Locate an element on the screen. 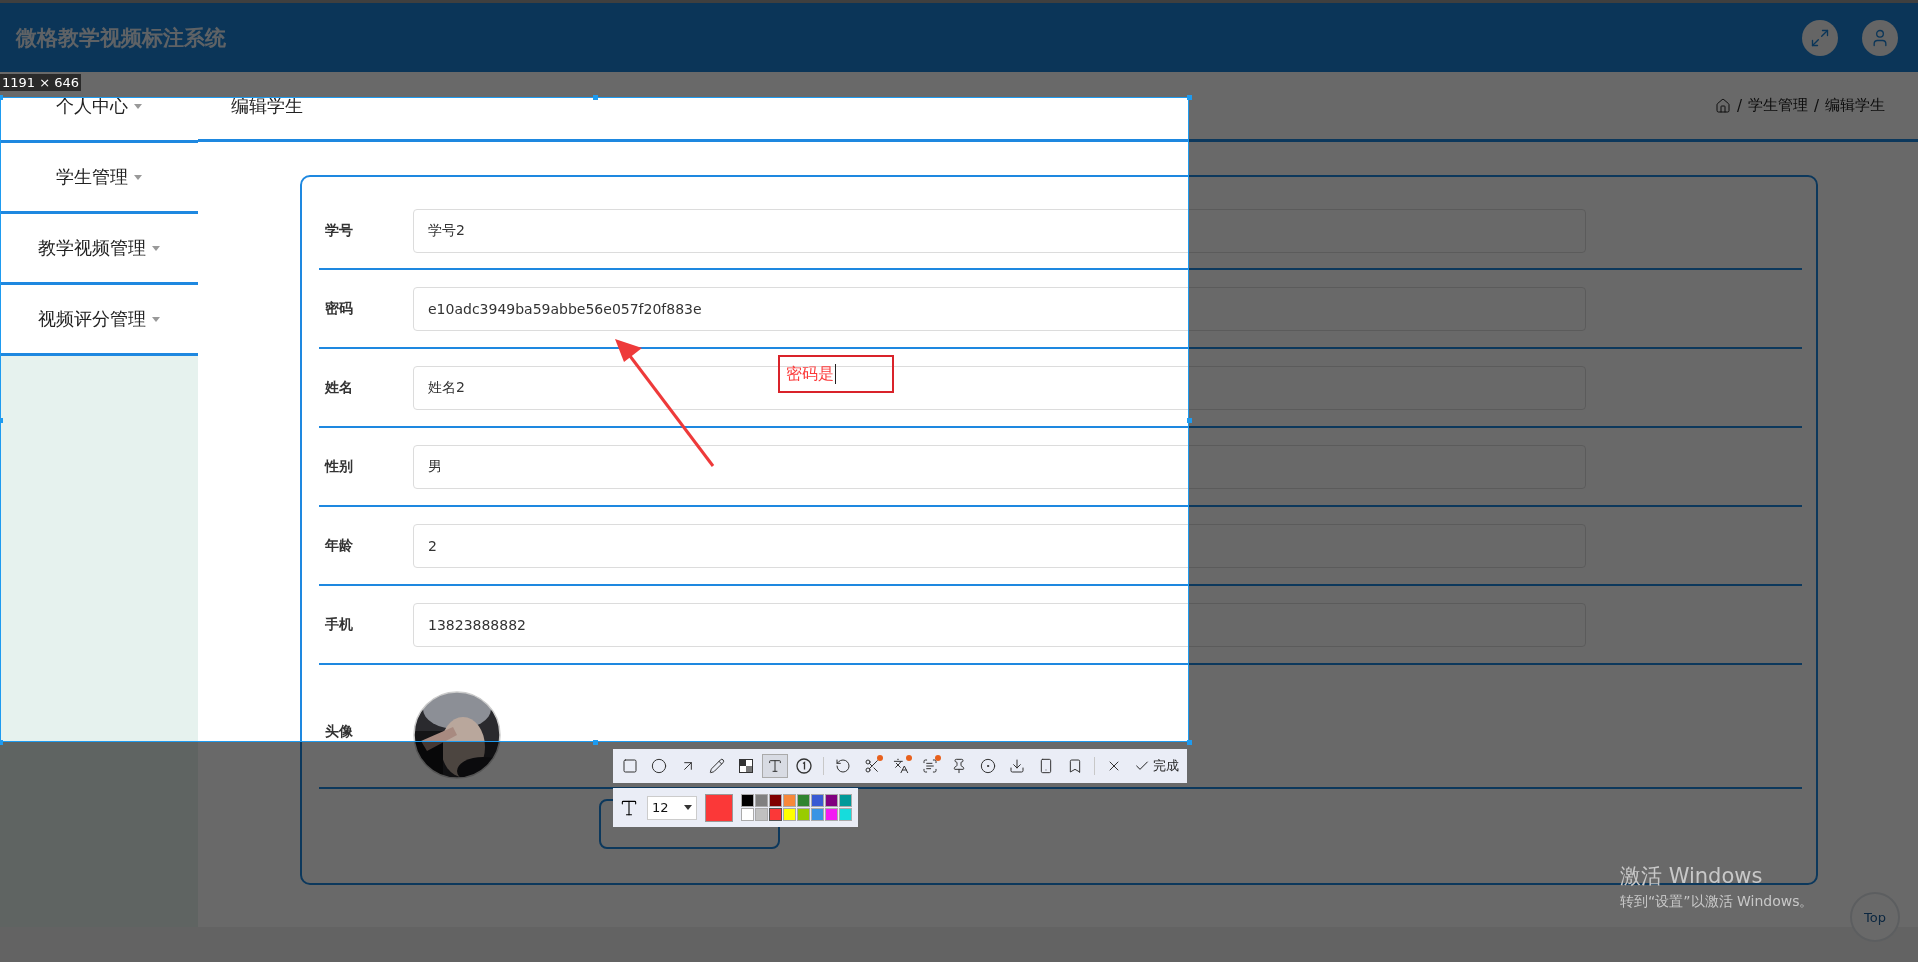 The width and height of the screenshot is (1918, 962). field-label: 姓名 is located at coordinates (339, 387).